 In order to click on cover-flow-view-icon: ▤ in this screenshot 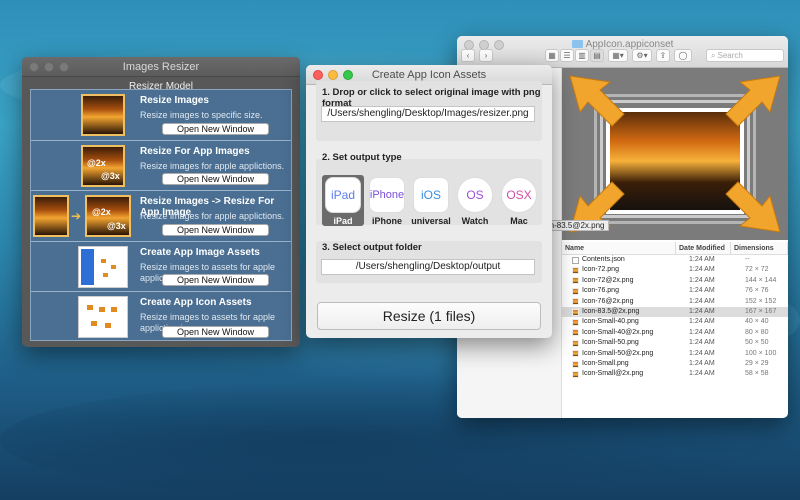, I will do `click(597, 55)`.